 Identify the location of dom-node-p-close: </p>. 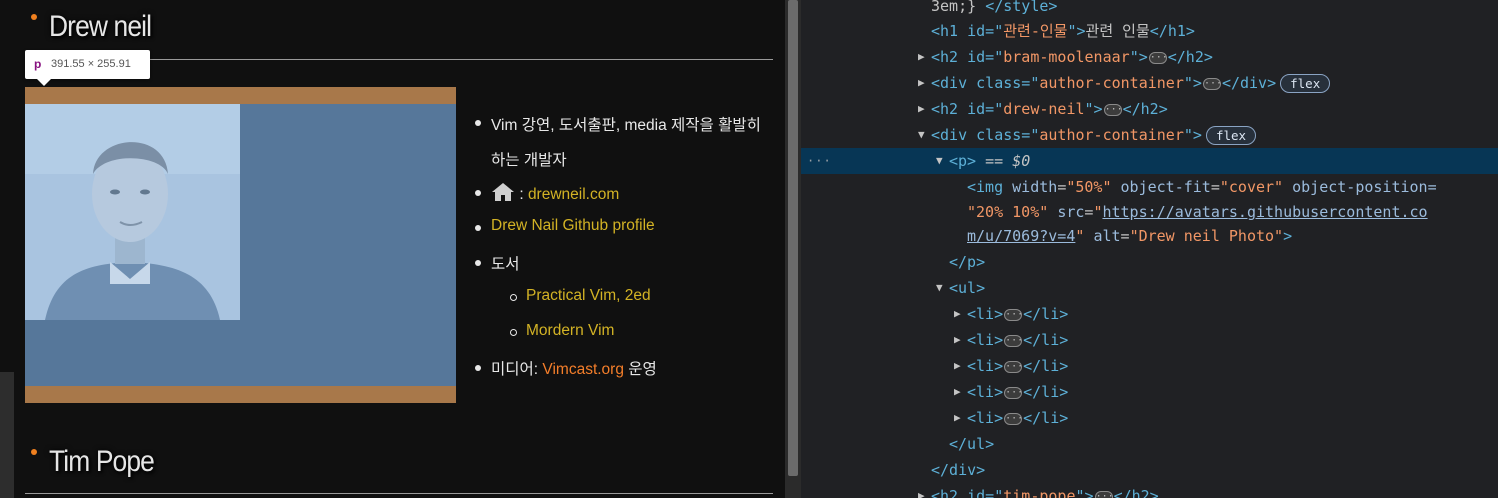
(1149, 262).